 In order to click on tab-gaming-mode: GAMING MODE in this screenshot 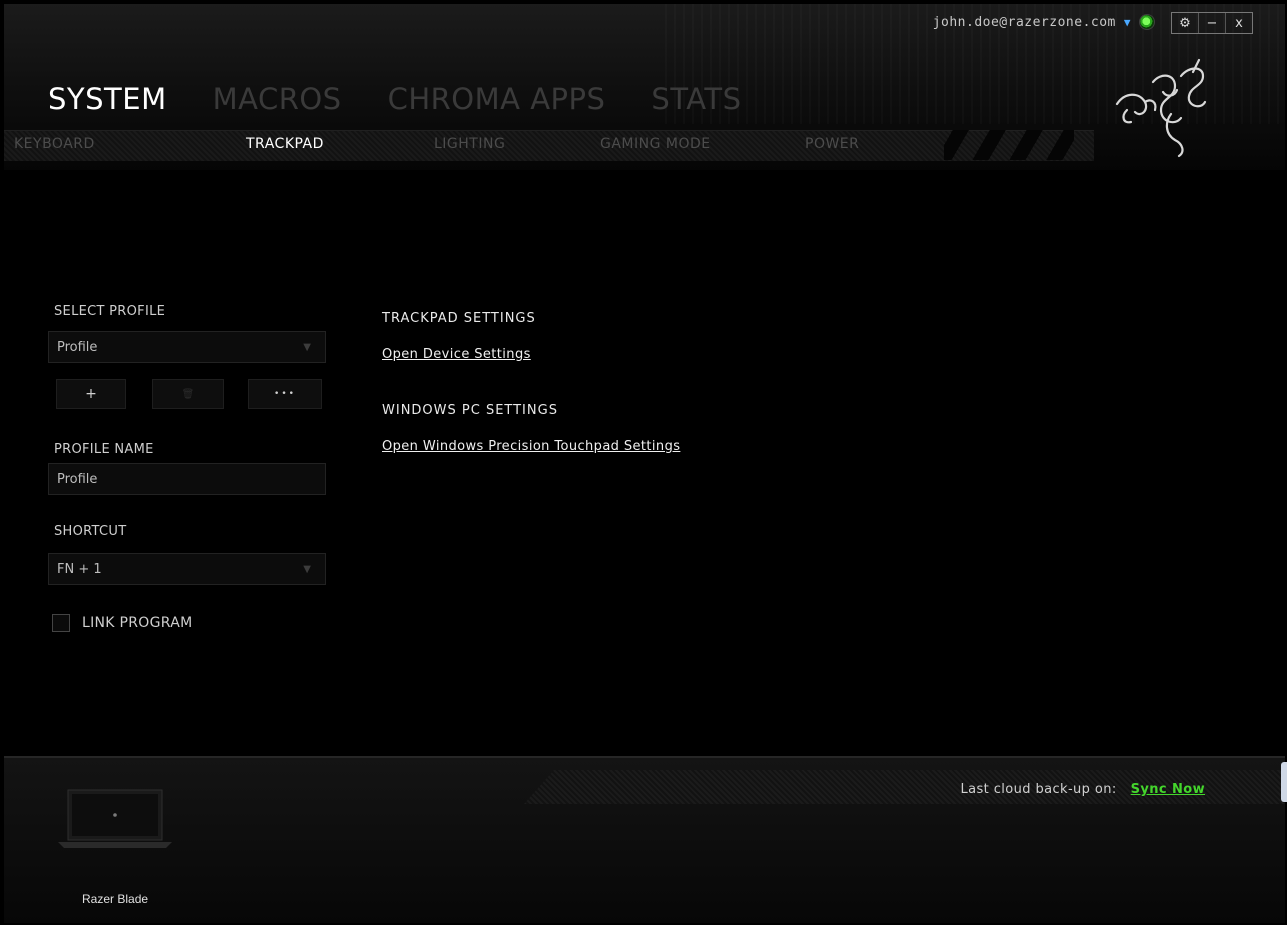, I will do `click(702, 144)`.